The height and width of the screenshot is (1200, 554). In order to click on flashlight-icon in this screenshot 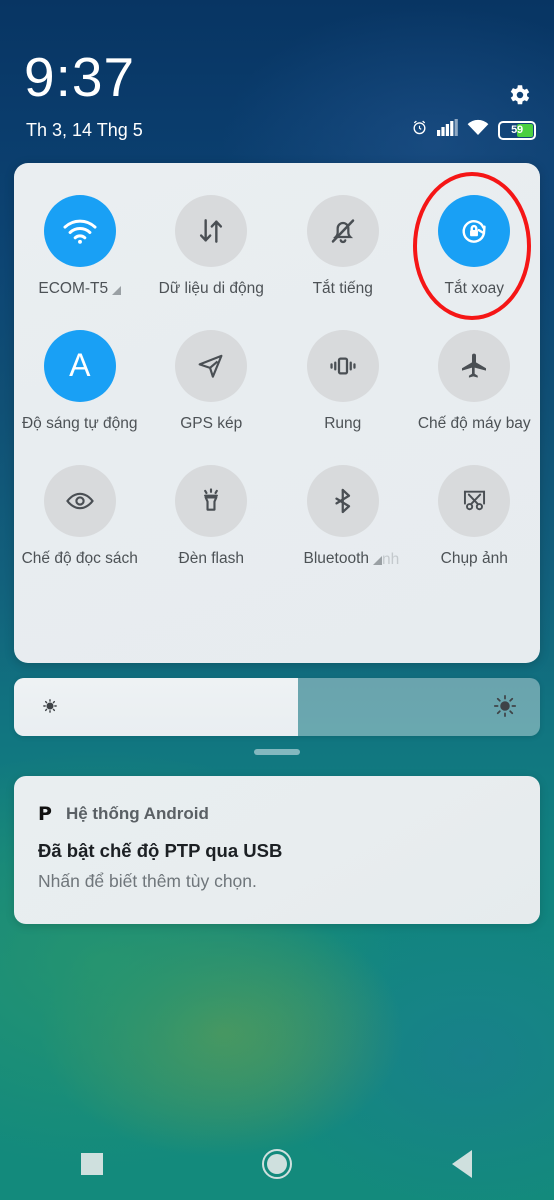, I will do `click(211, 501)`.